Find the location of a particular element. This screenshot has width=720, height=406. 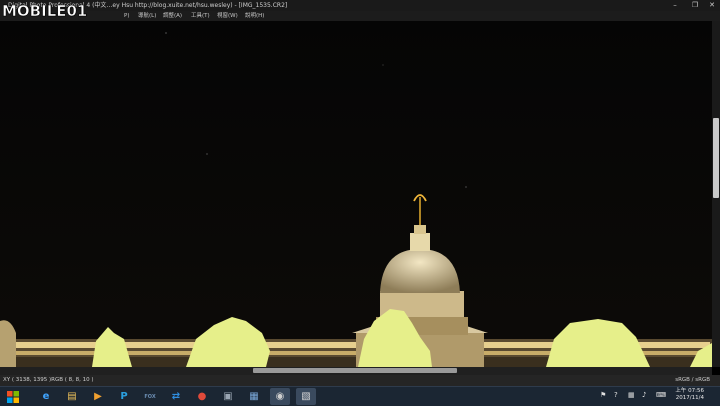

dpp-editor-icon: ▧ is located at coordinates (306, 396).